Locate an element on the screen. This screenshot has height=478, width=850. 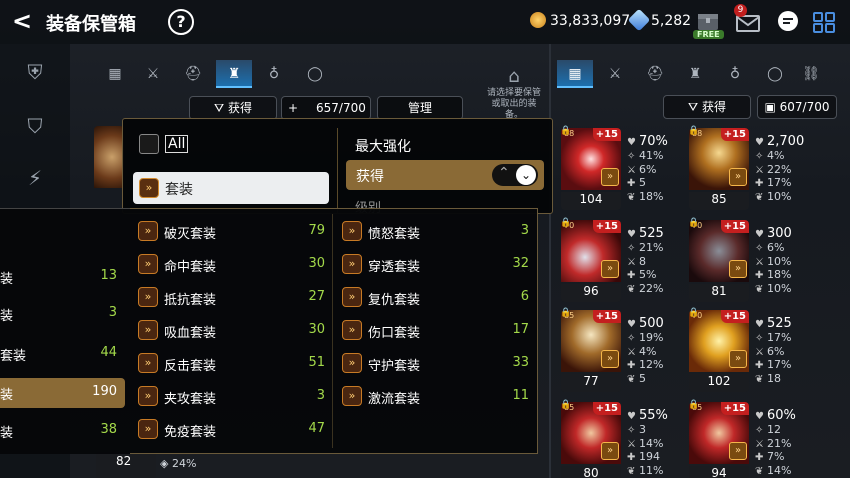
inv-tab-armor: ♜ is located at coordinates (695, 74).